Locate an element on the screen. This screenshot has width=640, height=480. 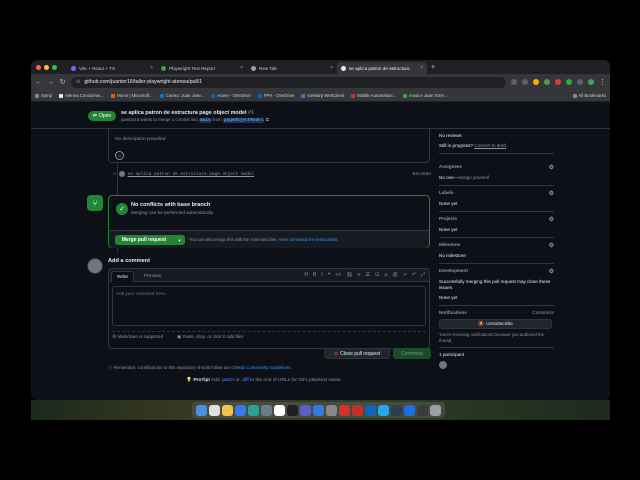
minimize-window-button is located at coordinates (46, 67).